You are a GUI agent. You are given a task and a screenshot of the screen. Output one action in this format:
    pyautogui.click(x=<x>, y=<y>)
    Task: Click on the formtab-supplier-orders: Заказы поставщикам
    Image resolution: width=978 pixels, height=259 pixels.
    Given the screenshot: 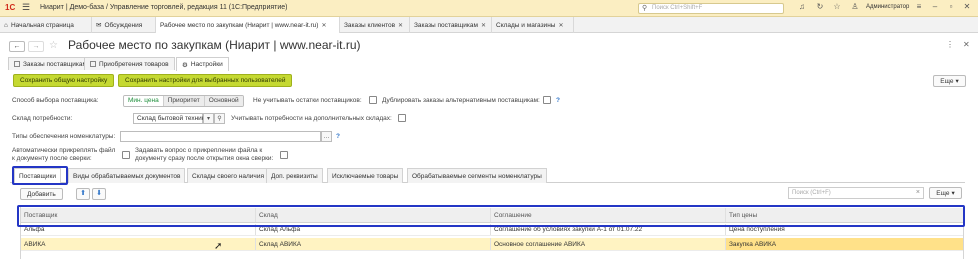 What is the action you would take?
    pyautogui.click(x=50, y=63)
    